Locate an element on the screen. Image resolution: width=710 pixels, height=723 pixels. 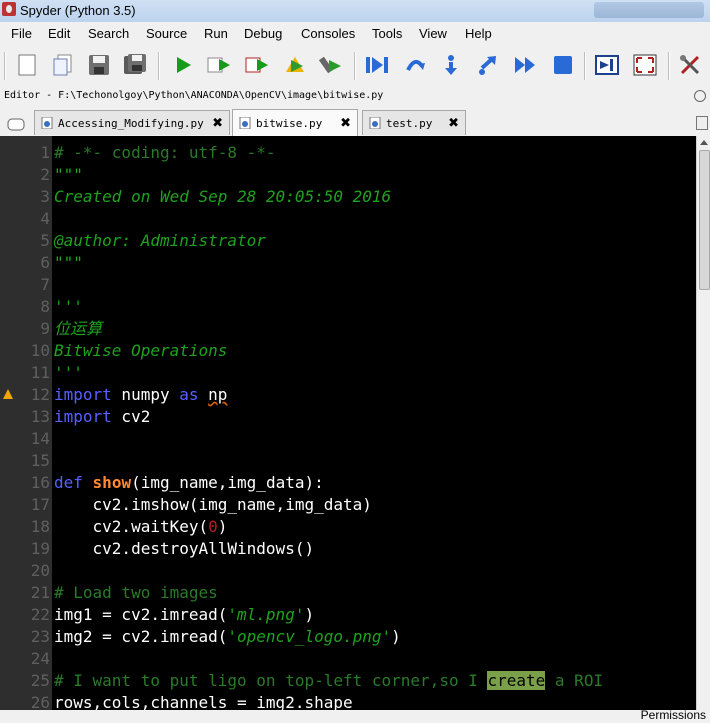
new-file-icon is located at coordinates (27, 65).